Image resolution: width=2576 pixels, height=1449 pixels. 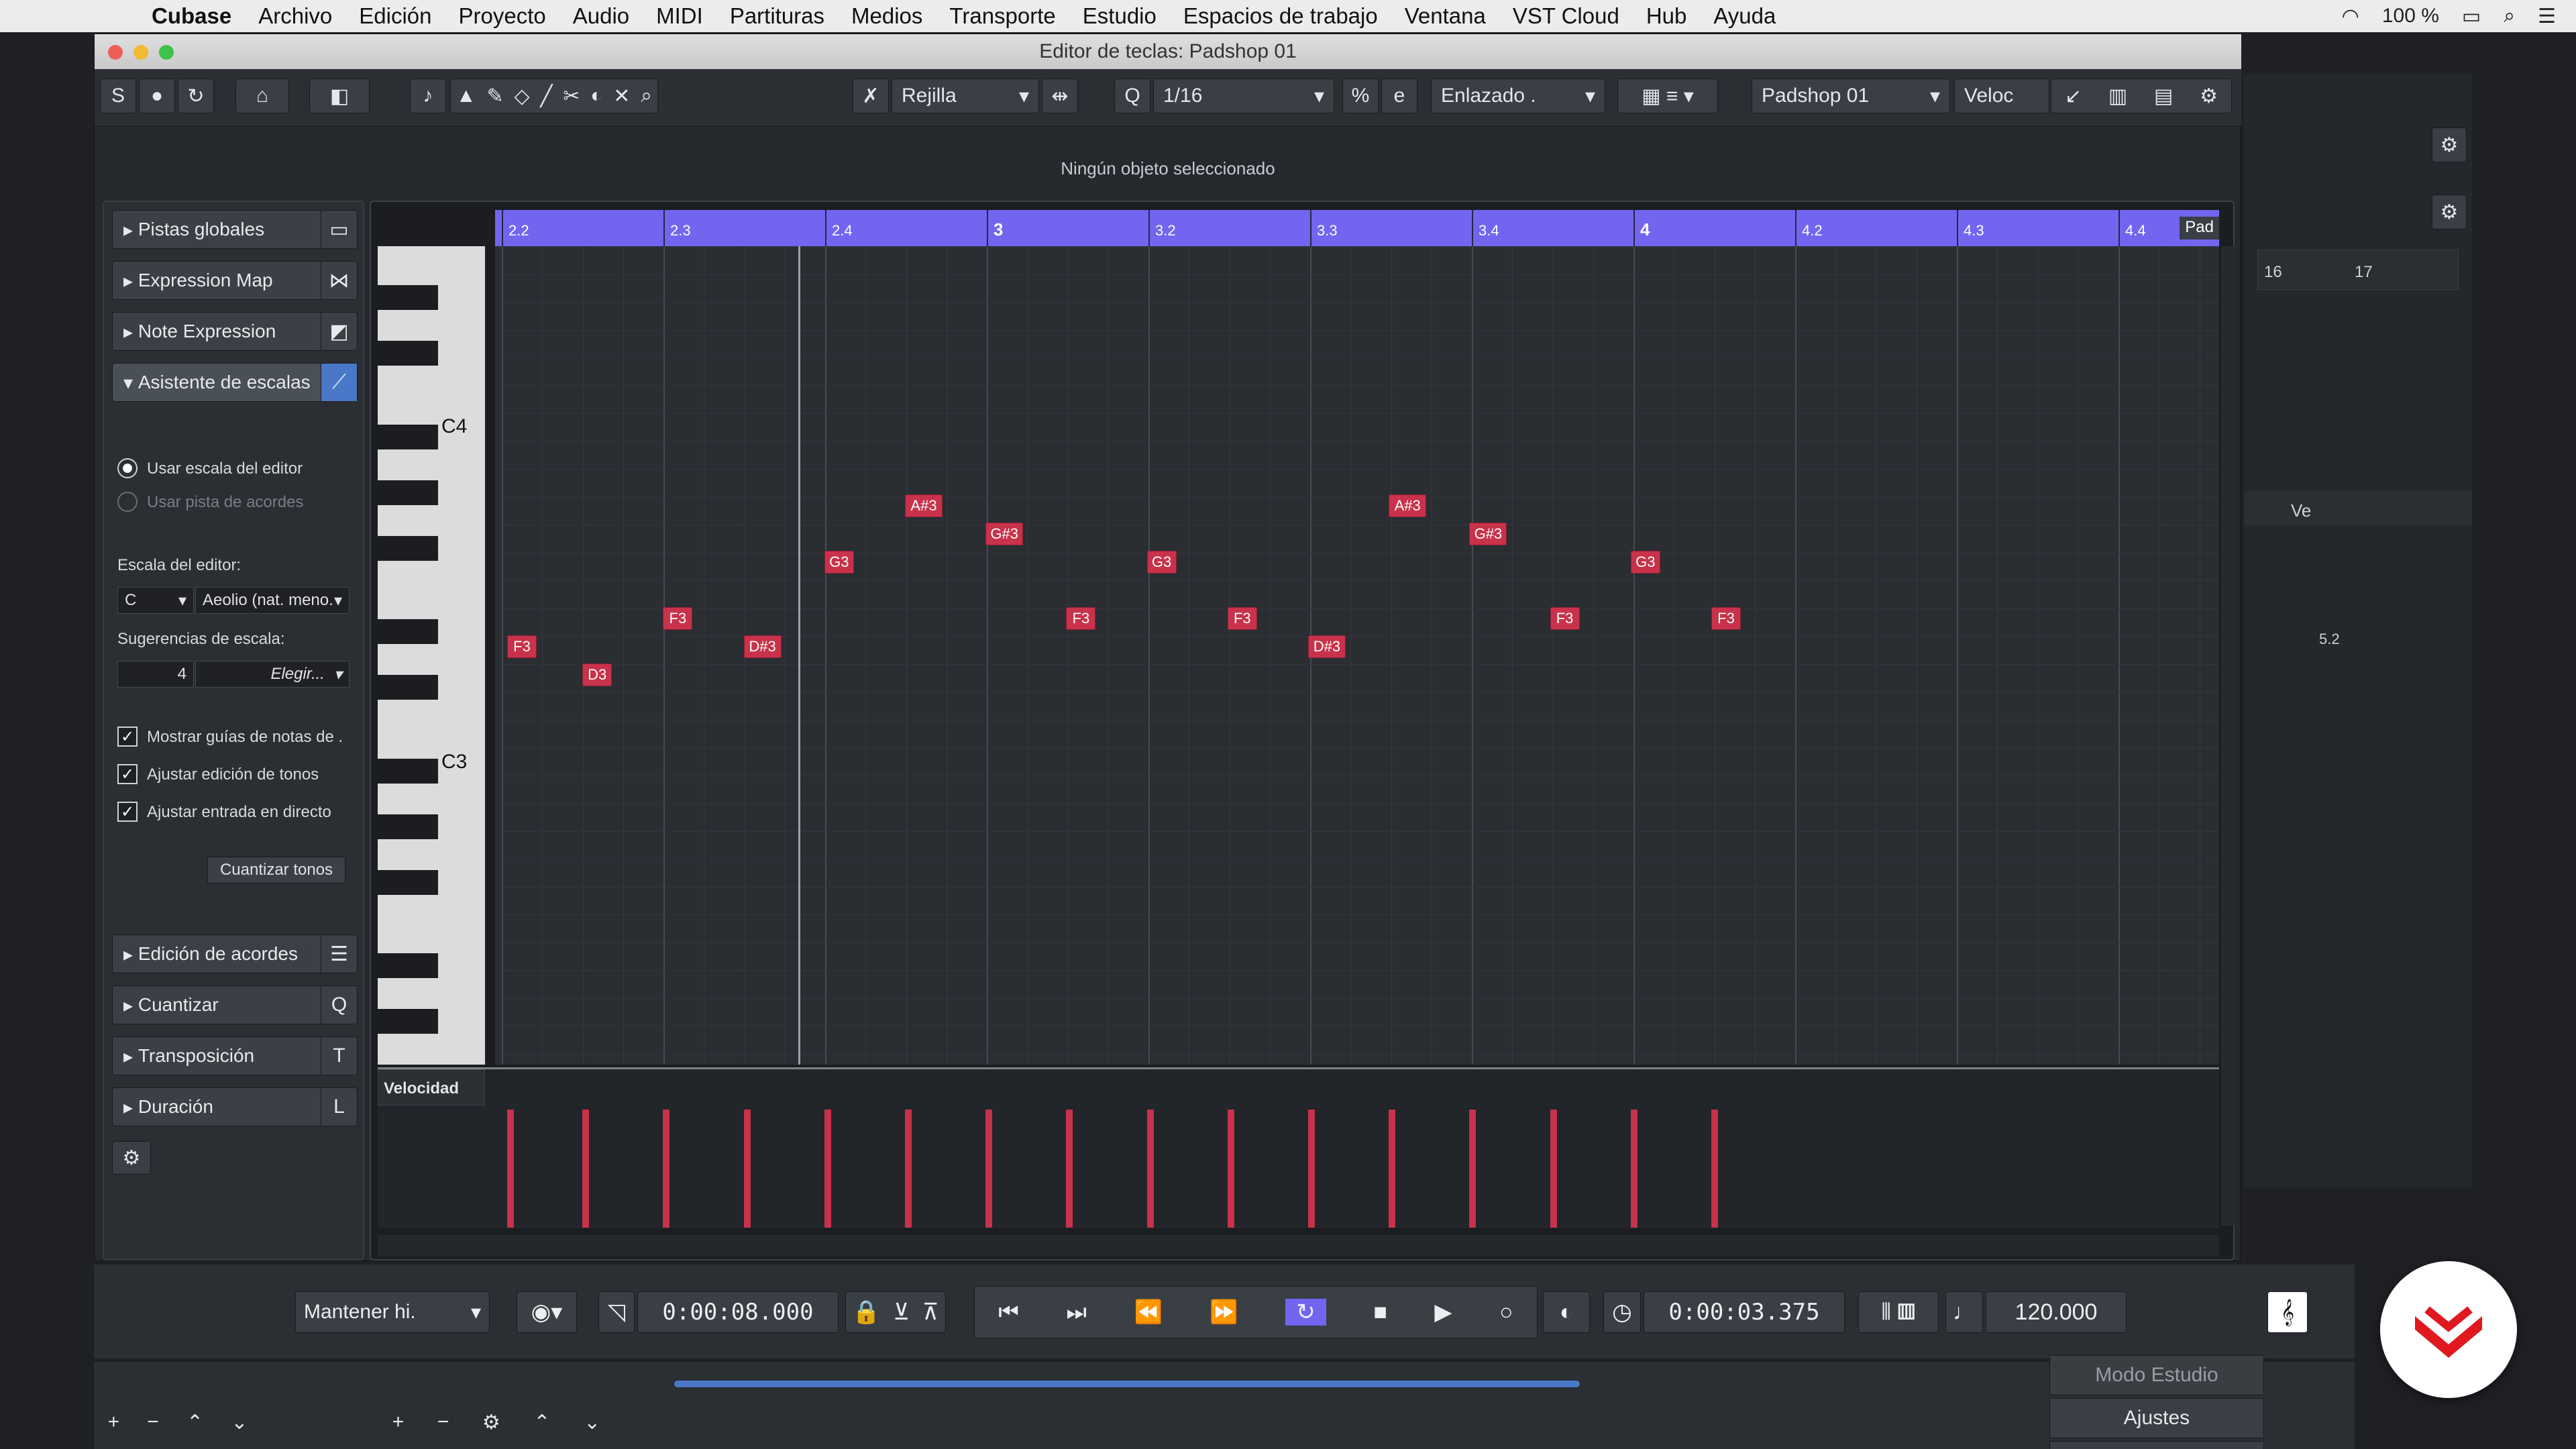 I want to click on punch-icon: ◹, so click(x=616, y=1312).